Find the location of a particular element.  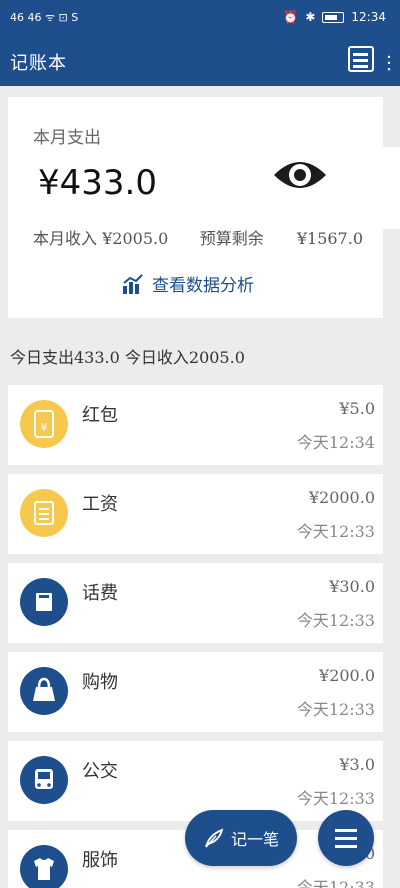

app-title: 记账本 is located at coordinates (38, 63).